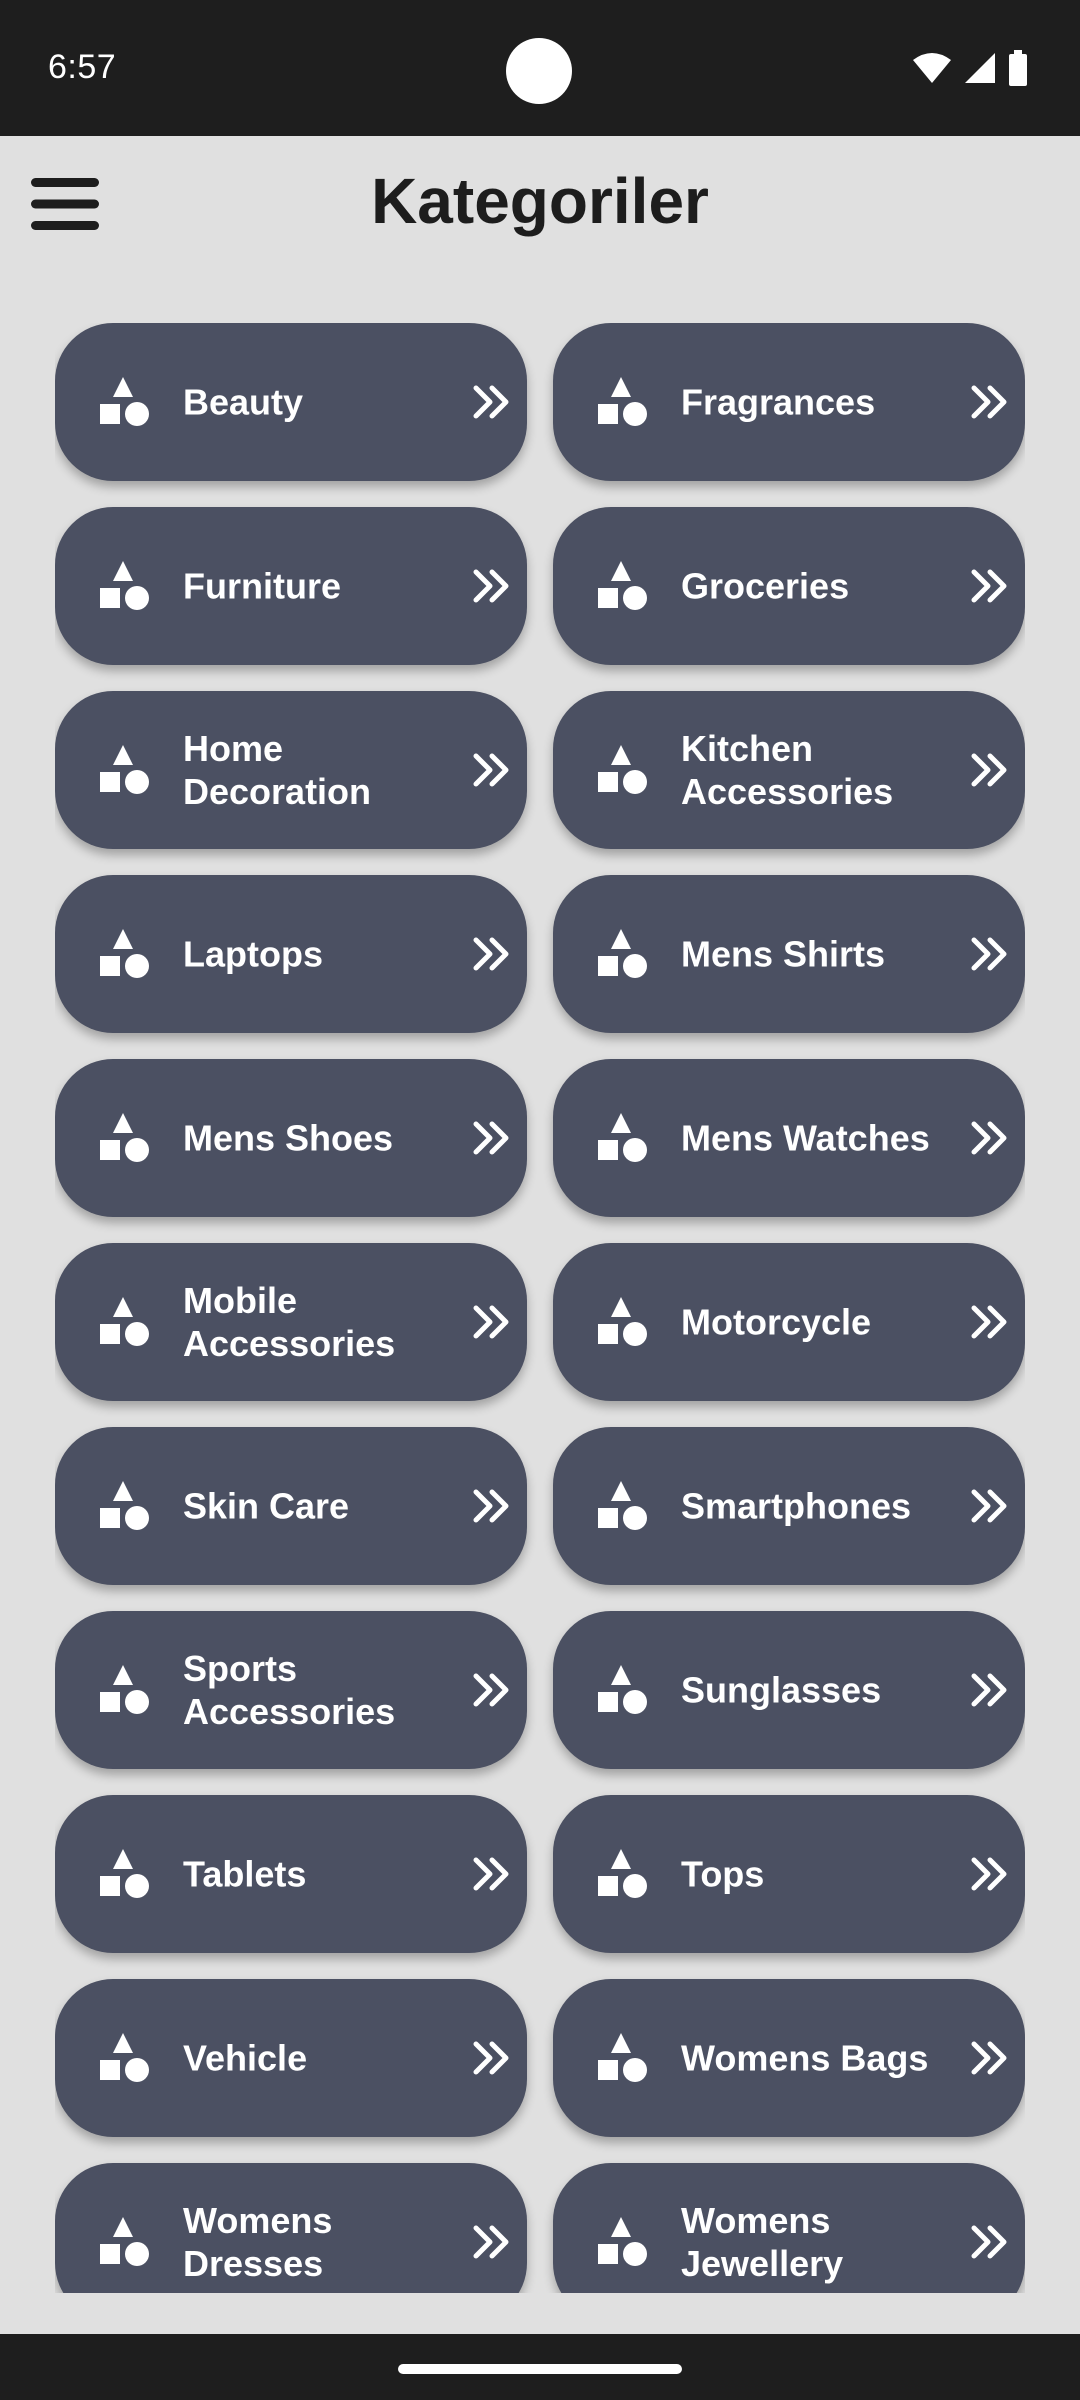 Image resolution: width=1080 pixels, height=2400 pixels. I want to click on category-label: Mobile Accessories, so click(289, 1322).